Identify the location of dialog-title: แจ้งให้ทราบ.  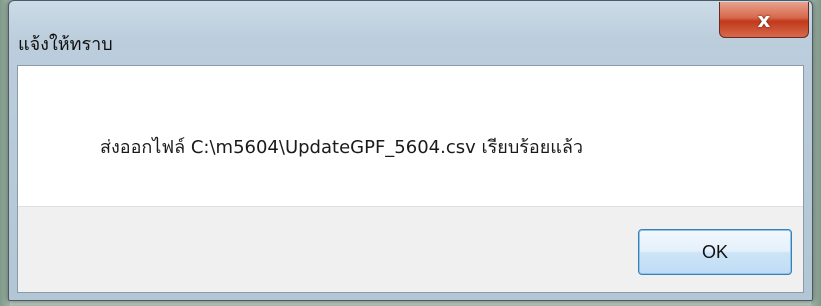
(65, 44).